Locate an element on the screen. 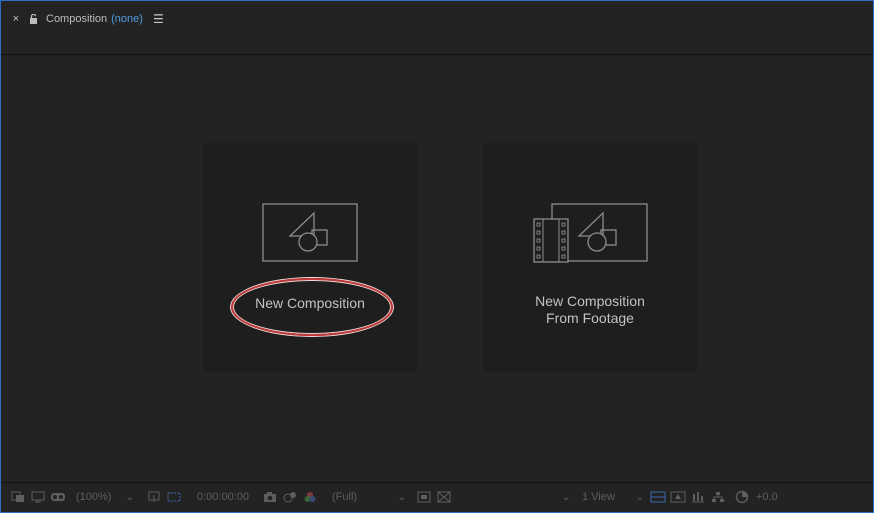  views-dropdown: 1 View ⌄ is located at coordinates (613, 497).